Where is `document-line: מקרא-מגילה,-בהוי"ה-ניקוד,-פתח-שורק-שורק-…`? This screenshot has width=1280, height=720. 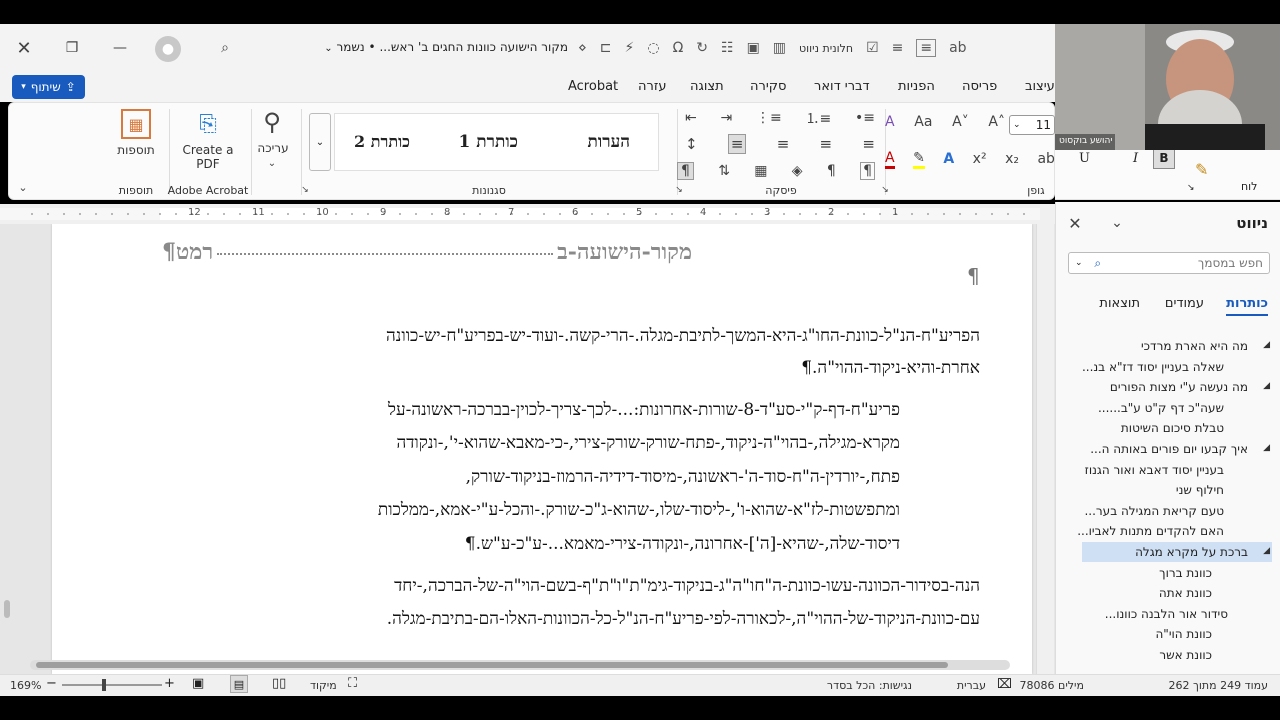 document-line: מקרא-מגילה,-בהוי"ה-ניקוד,-פתח-שורק-שורק-… is located at coordinates (648, 443).